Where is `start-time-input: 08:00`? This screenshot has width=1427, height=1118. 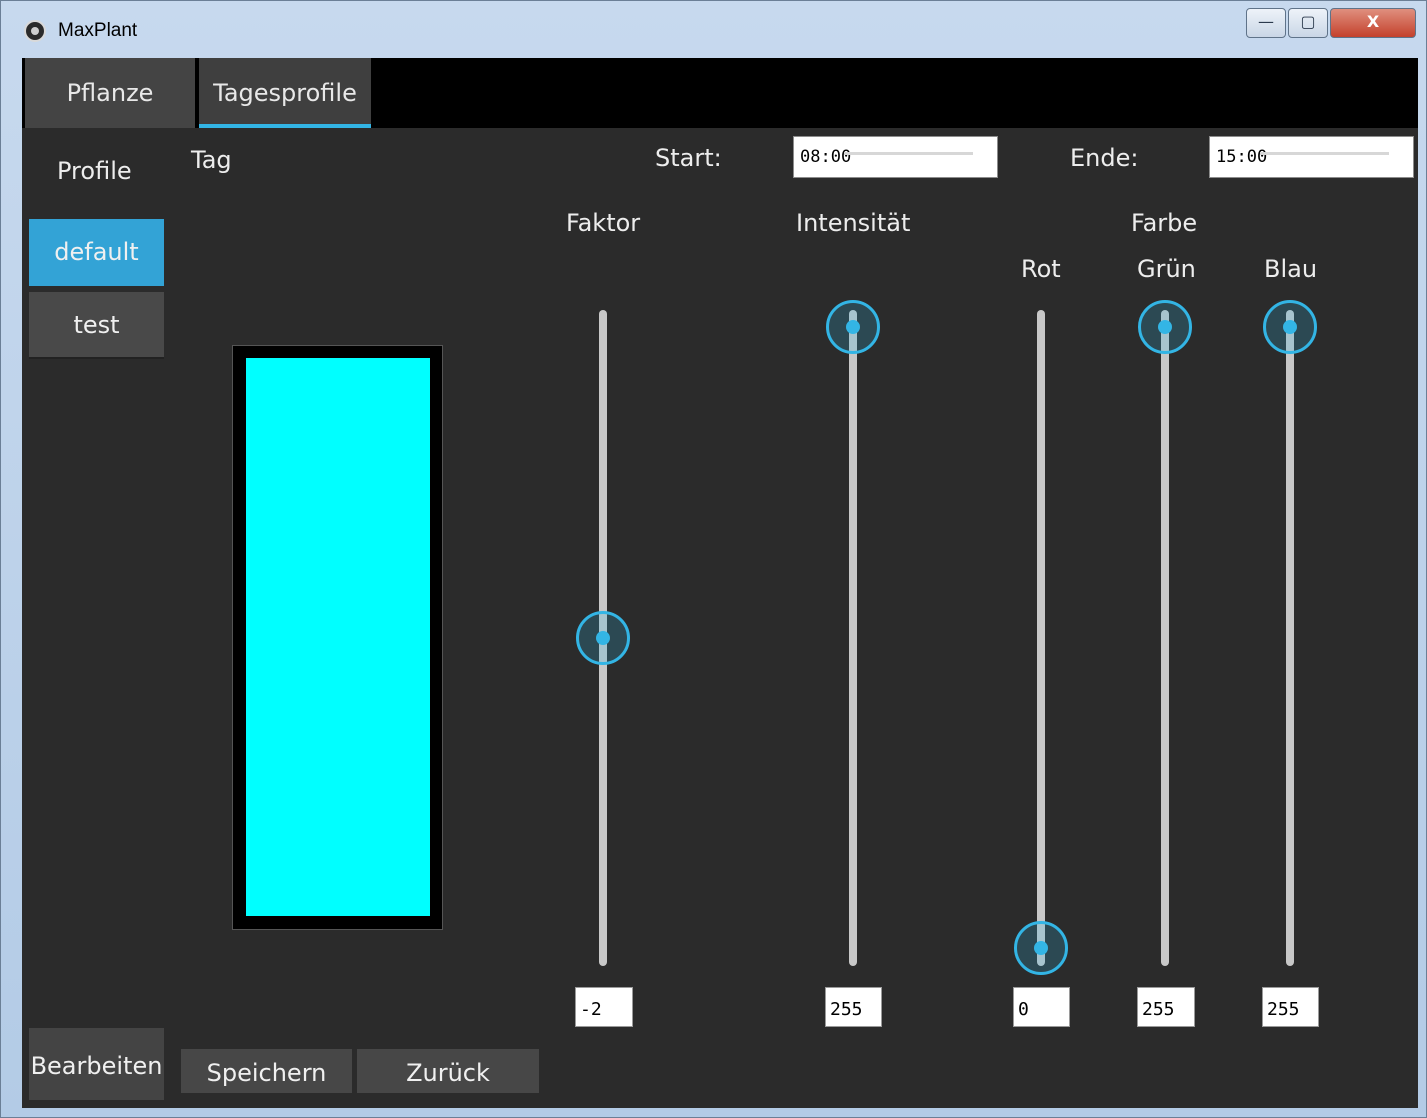
start-time-input: 08:00 is located at coordinates (895, 157).